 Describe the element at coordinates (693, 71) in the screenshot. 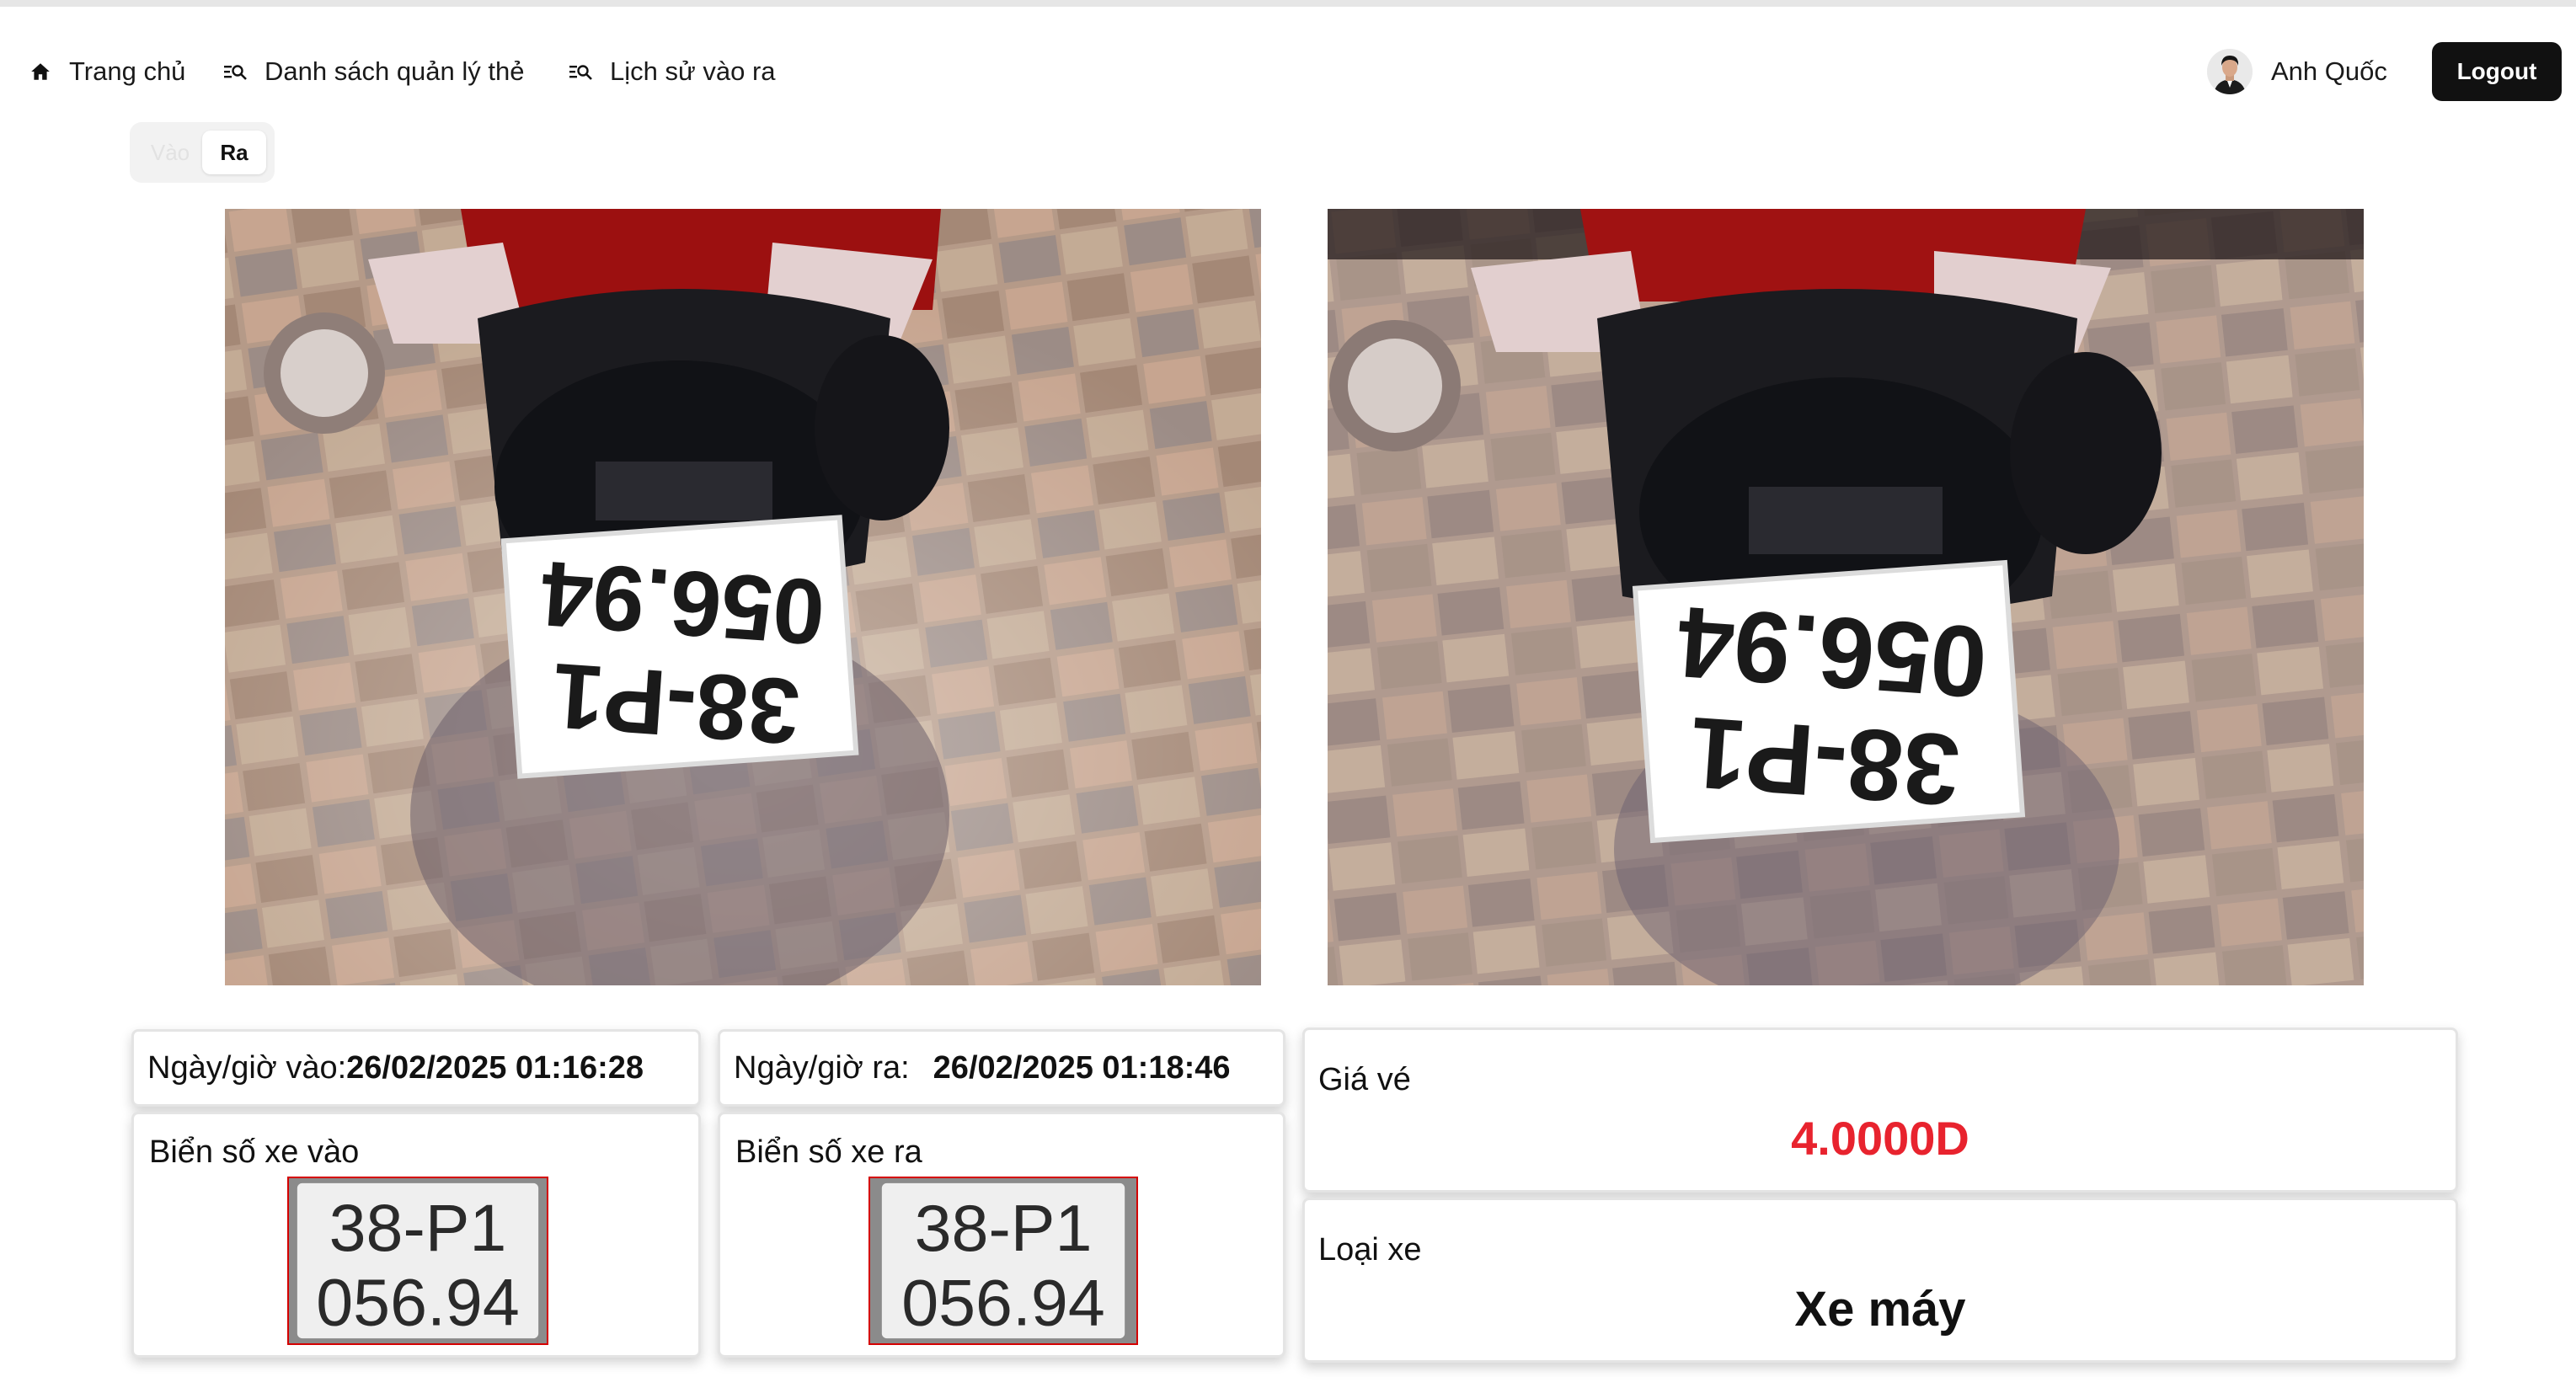

I see `nav-history-label: Lịch sử vào ra` at that location.